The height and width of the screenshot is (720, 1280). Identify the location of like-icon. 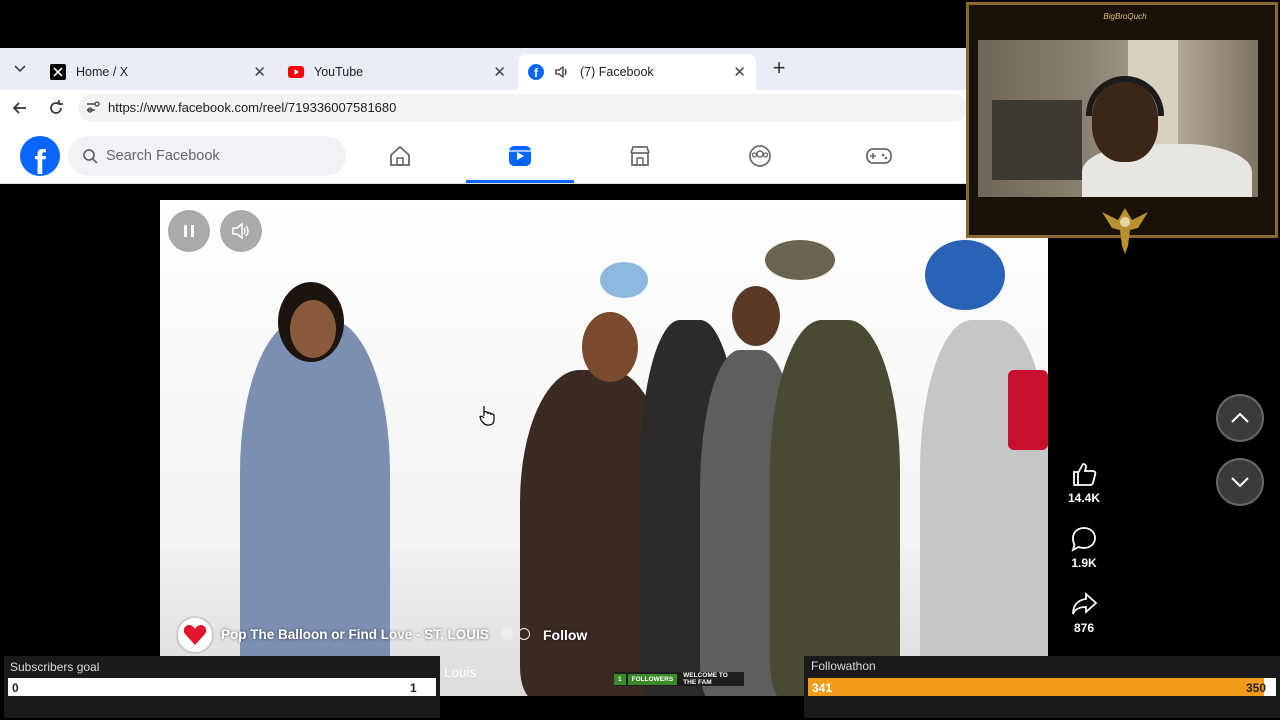
(1084, 474).